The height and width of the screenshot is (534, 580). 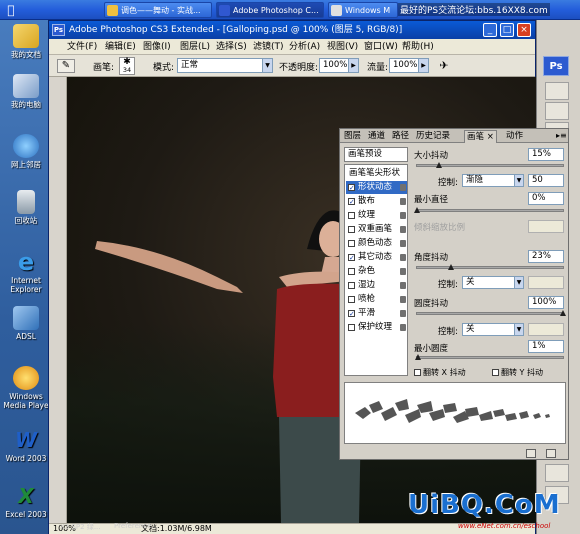 What do you see at coordinates (546, 180) in the screenshot?
I see `fade-steps-field: 50` at bounding box center [546, 180].